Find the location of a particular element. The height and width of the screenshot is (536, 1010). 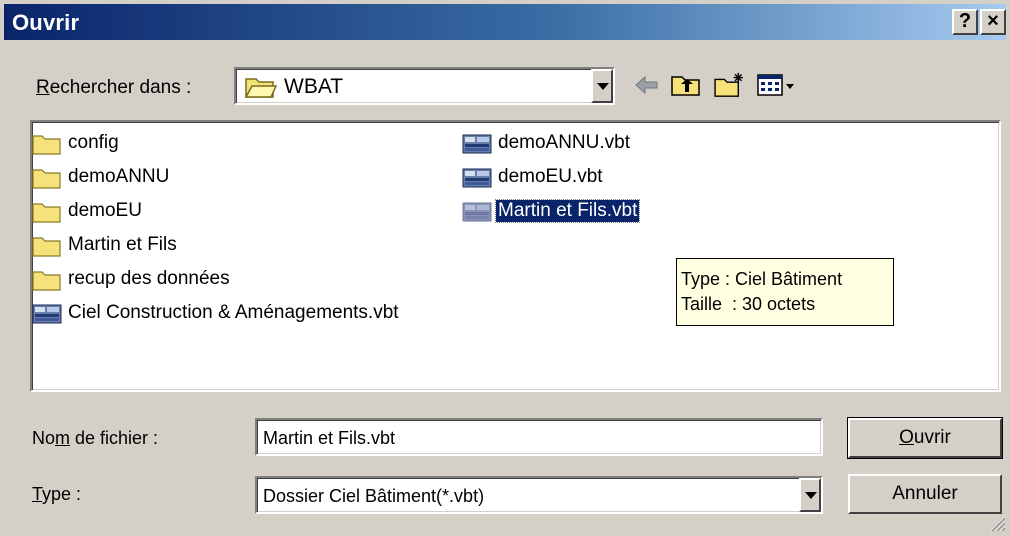

lookin-label: Rechercher dans : is located at coordinates (114, 87).